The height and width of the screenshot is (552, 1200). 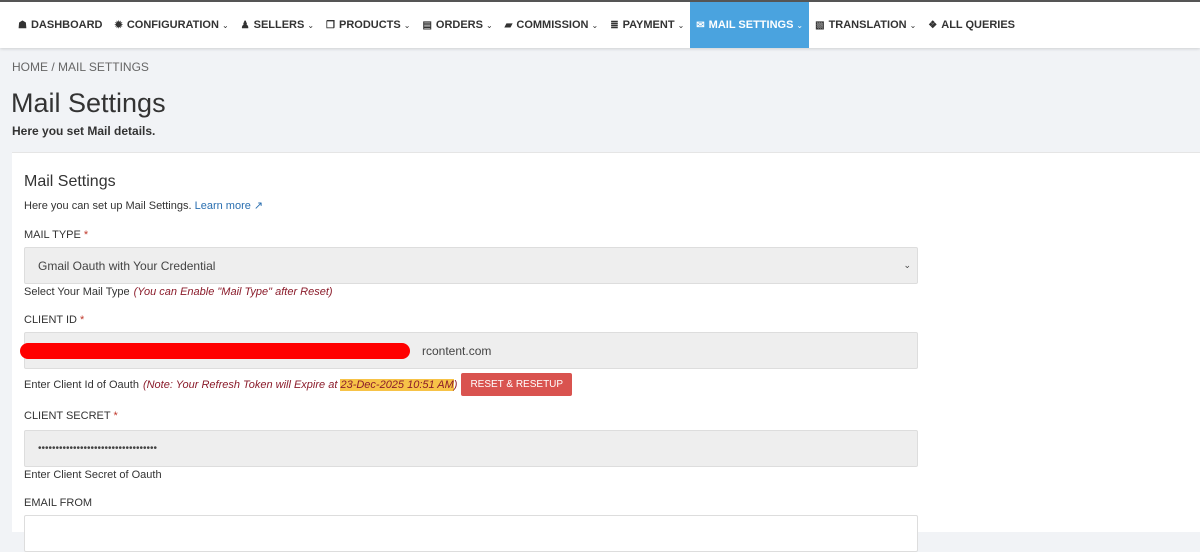 I want to click on email-from-label: EMAIL FROM, so click(x=58, y=503).